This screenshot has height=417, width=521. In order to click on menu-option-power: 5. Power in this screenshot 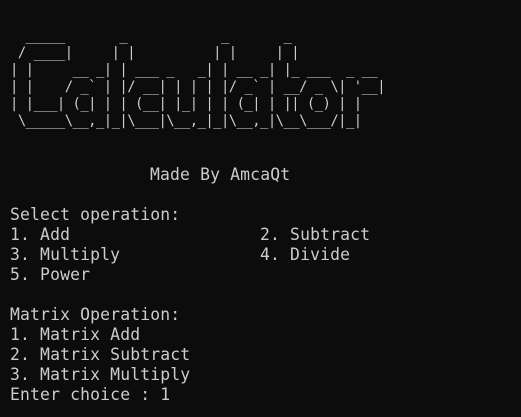, I will do `click(50, 274)`.